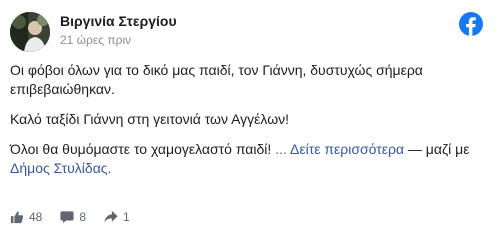 The height and width of the screenshot is (243, 499). I want to click on facebook-logo-icon, so click(471, 24).